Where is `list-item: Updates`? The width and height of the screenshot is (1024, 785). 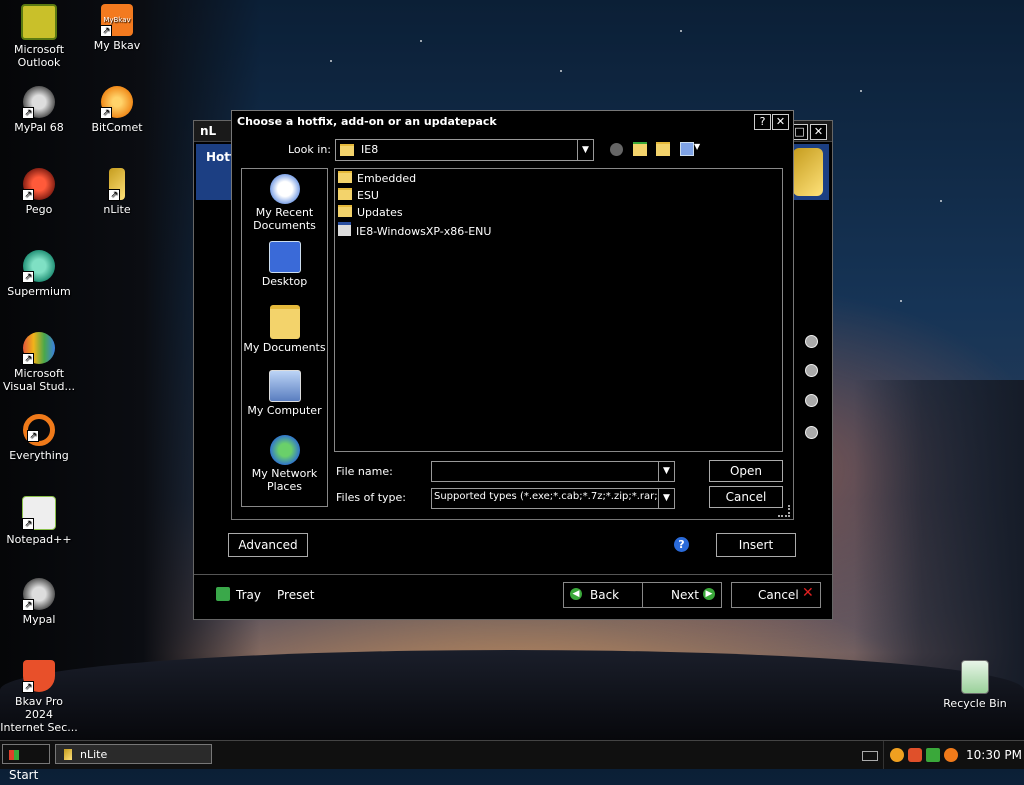
list-item: Updates is located at coordinates (370, 213).